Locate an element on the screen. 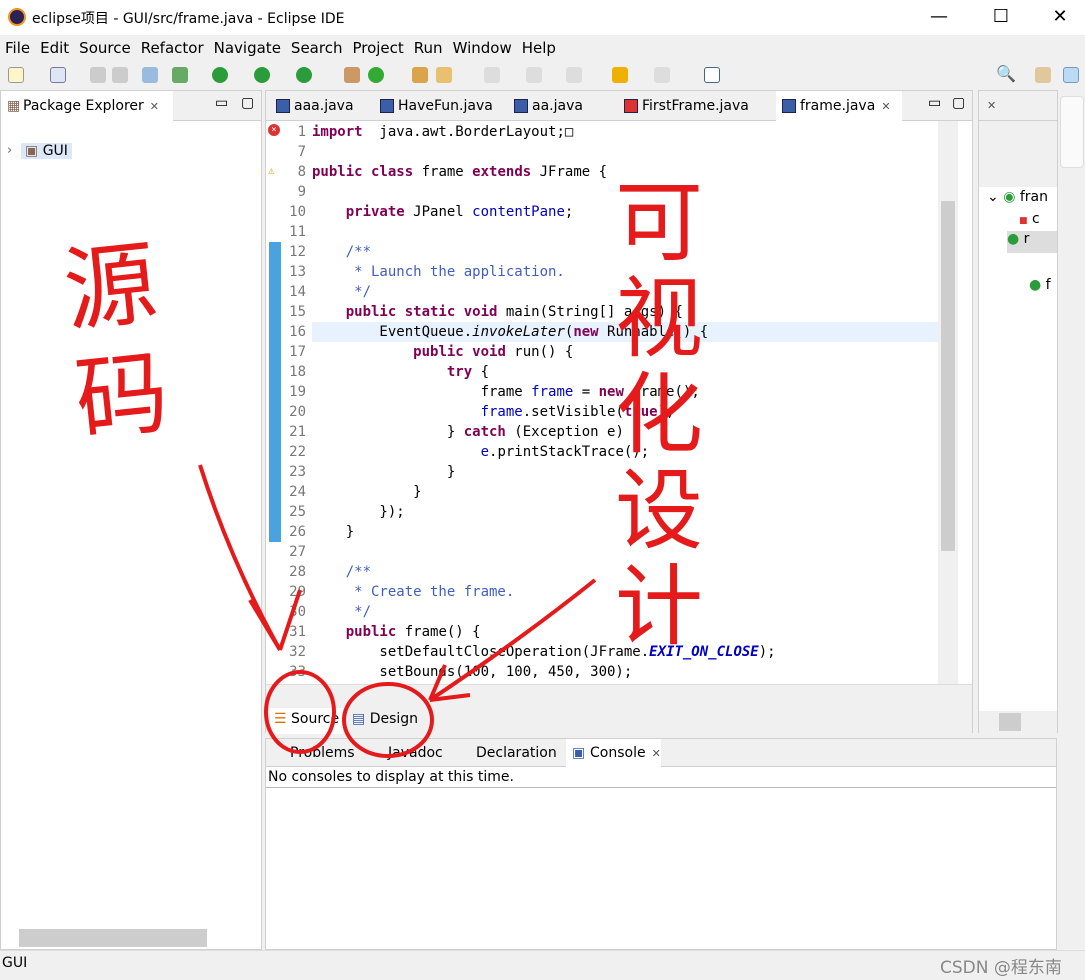  annotation-strokes is located at coordinates (397, 611).